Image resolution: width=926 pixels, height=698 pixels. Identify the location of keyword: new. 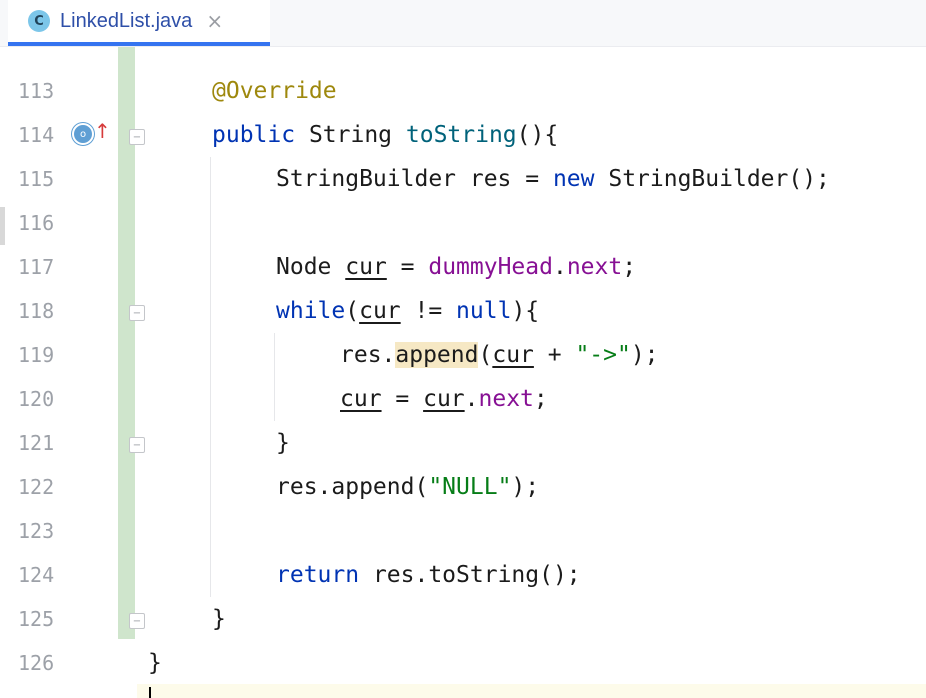
(573, 179).